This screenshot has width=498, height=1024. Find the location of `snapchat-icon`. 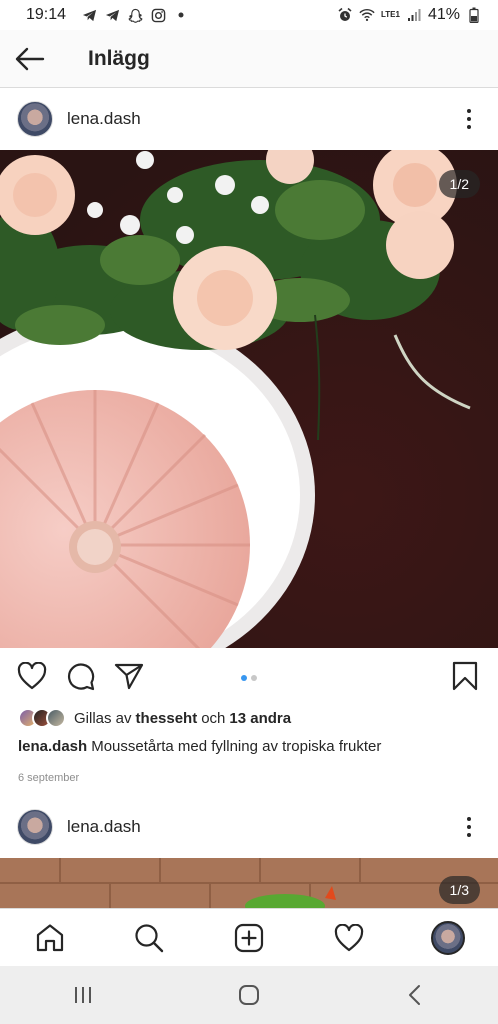

snapchat-icon is located at coordinates (135, 15).